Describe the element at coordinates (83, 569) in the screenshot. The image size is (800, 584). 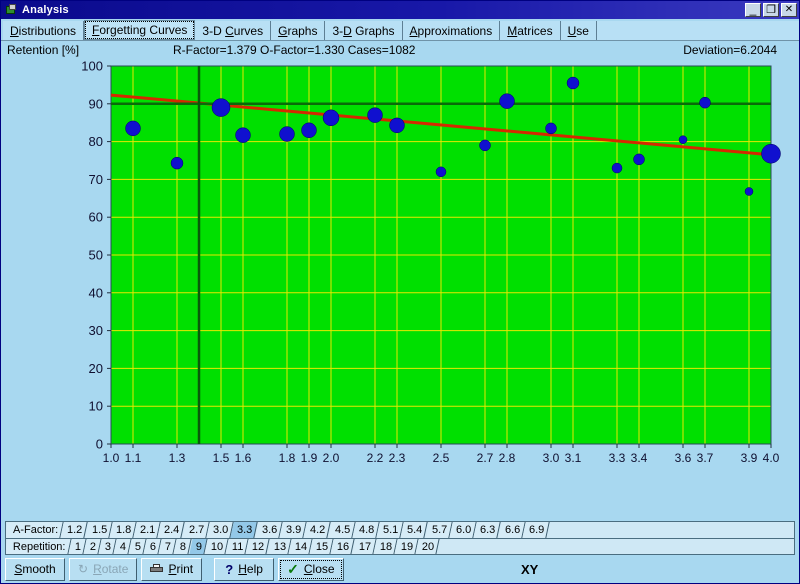
I see `rotate-icon: ↻` at that location.